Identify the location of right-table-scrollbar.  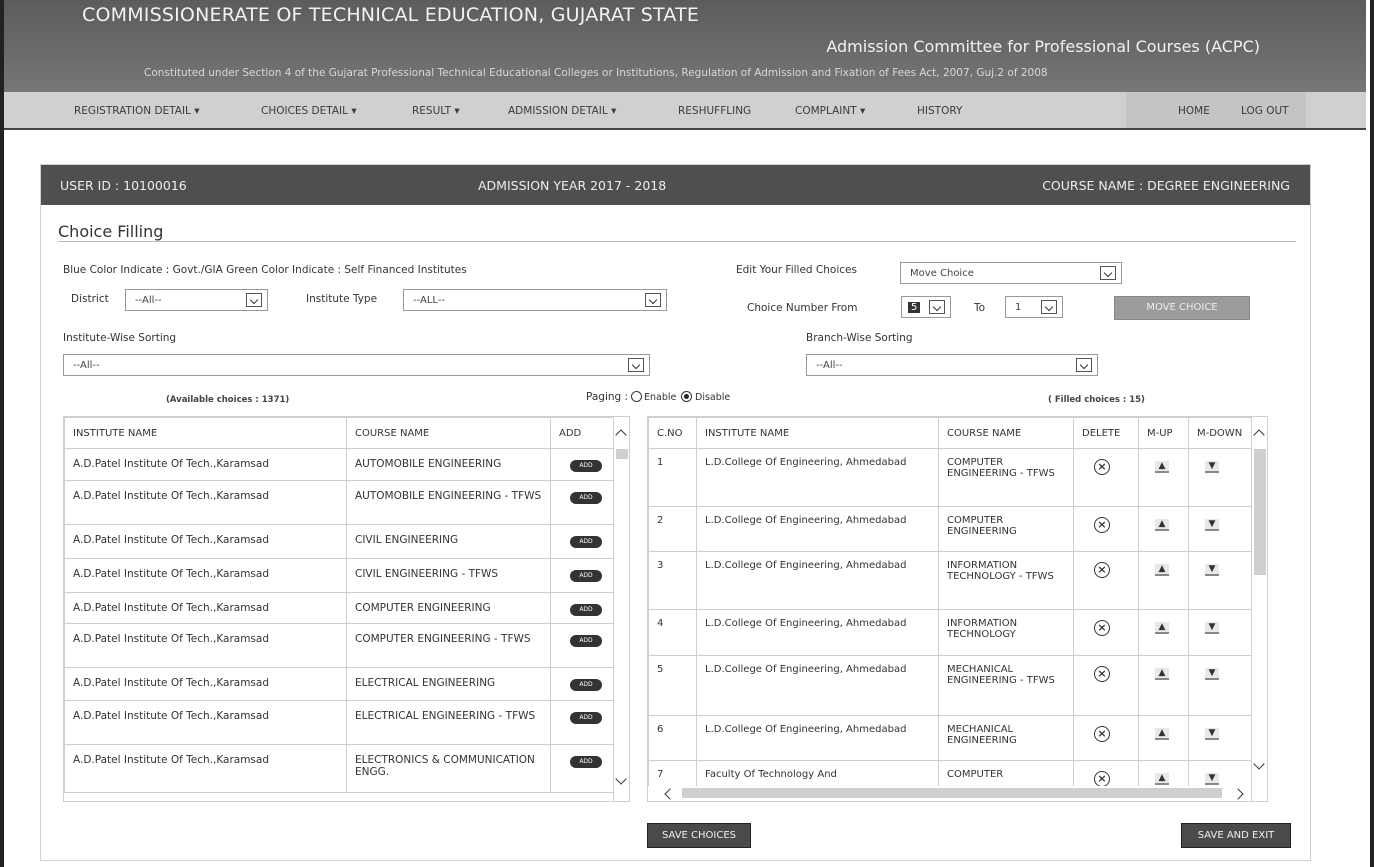
(1259, 609).